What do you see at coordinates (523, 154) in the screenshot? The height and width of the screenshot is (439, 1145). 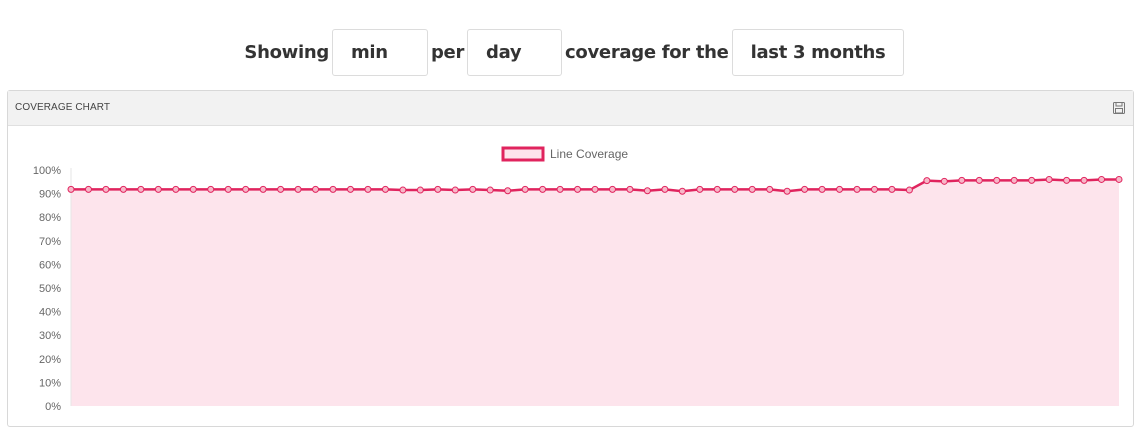 I see `legend-swatch` at bounding box center [523, 154].